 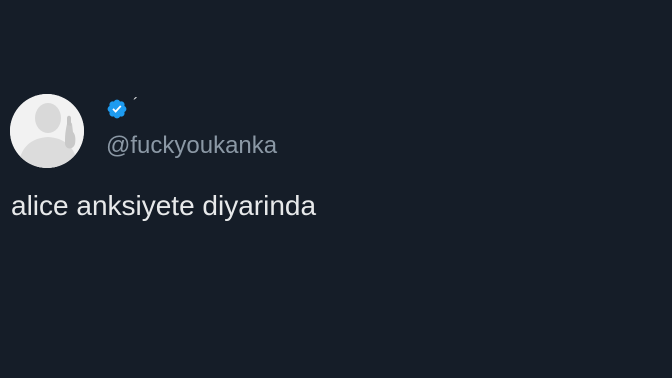 I want to click on avatar-silhouette-icon, so click(x=47, y=131).